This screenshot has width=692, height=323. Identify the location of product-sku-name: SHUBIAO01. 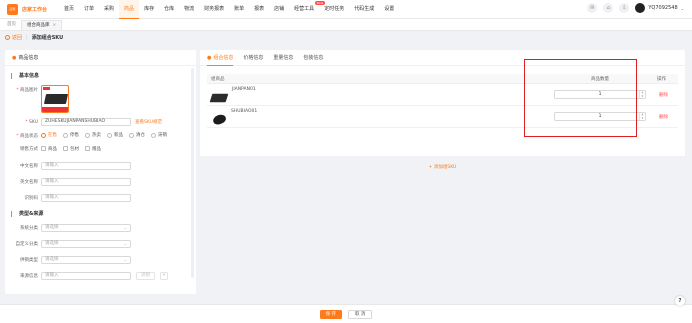
(244, 111).